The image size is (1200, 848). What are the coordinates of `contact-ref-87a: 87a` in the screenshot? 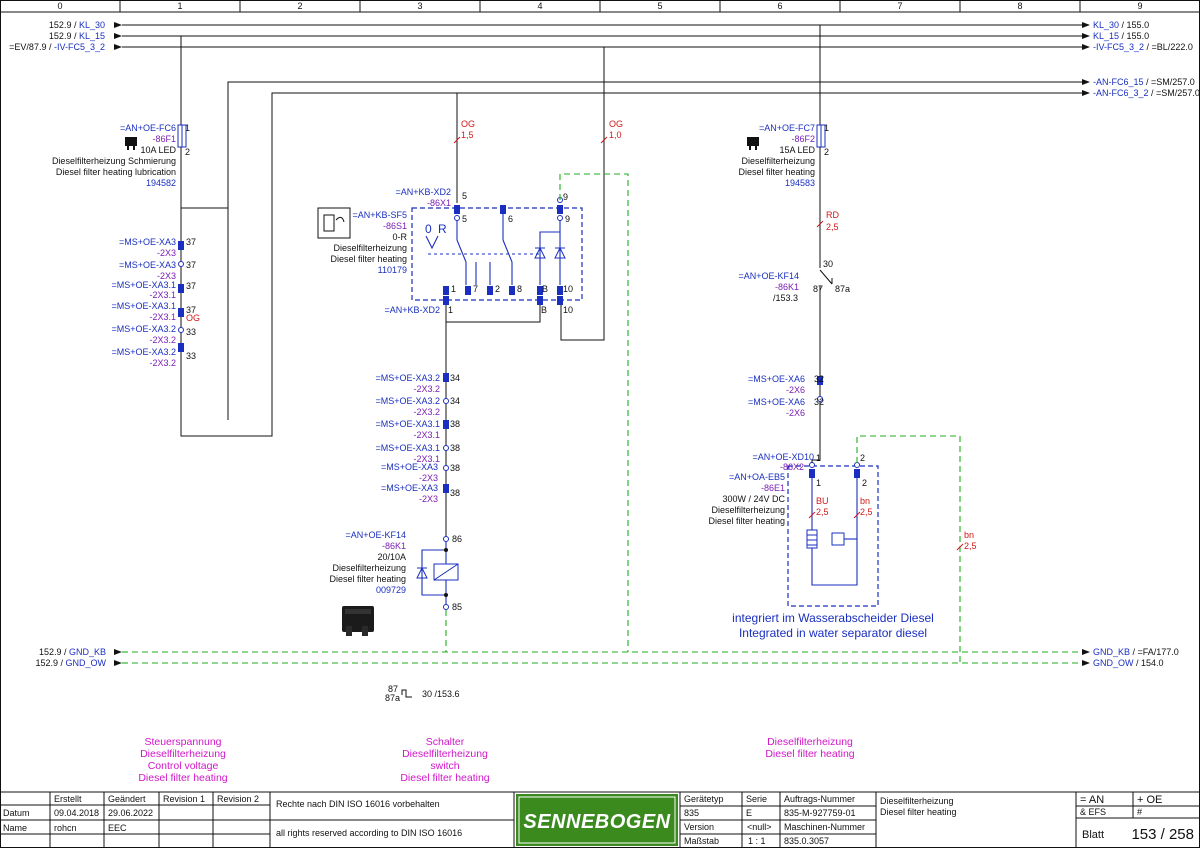 It's located at (392, 698).